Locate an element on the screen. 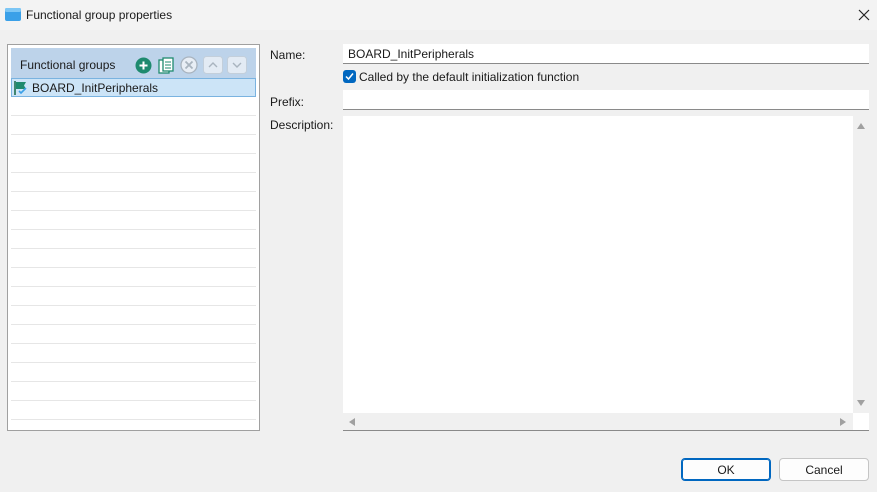 This screenshot has width=877, height=492. scroll-right-icon is located at coordinates (843, 422).